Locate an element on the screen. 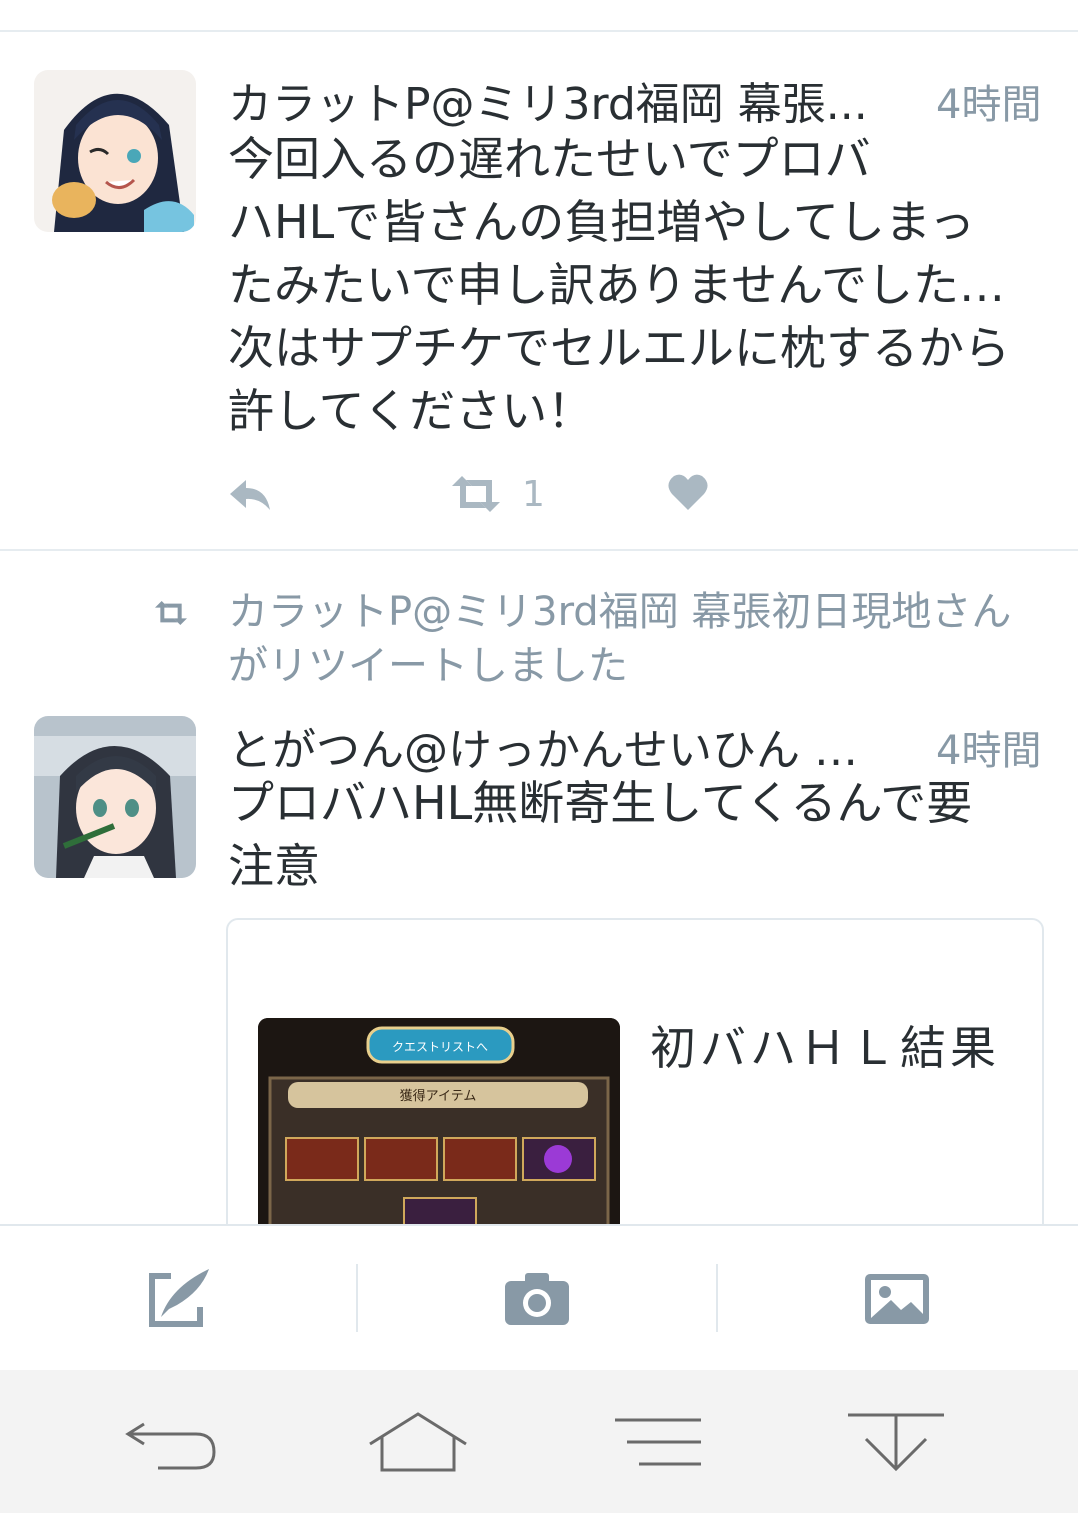 This screenshot has height=1513, width=1078. compose-bar is located at coordinates (539, 1298).